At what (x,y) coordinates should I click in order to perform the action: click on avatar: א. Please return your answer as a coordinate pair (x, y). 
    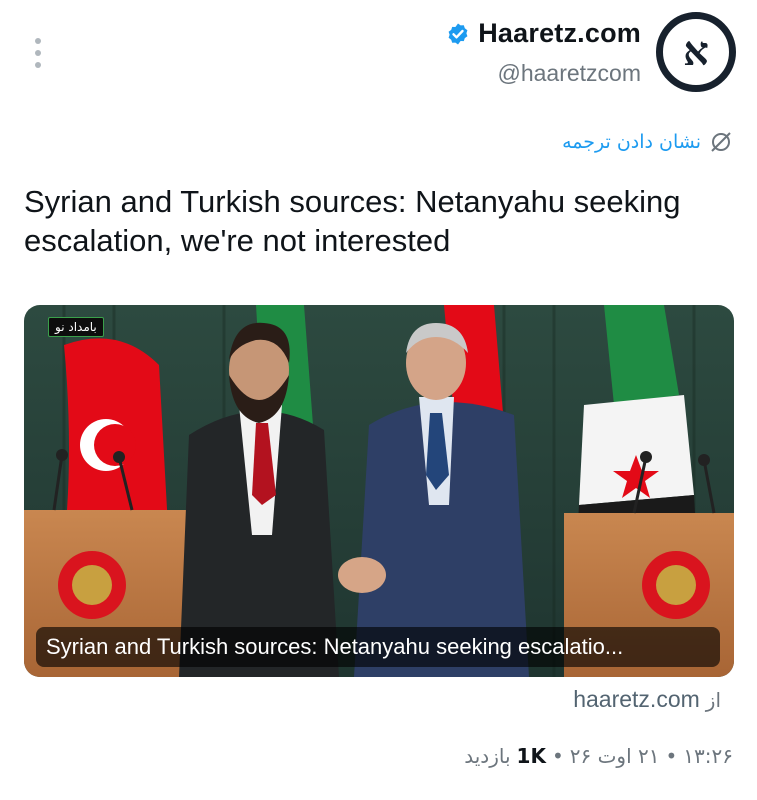
    Looking at the image, I should click on (696, 52).